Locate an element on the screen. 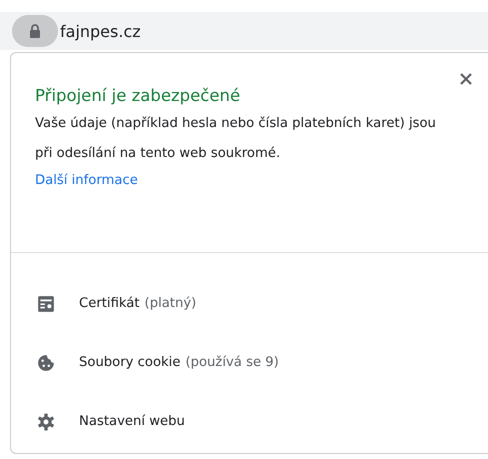  more-info-link: Další informace is located at coordinates (86, 181).